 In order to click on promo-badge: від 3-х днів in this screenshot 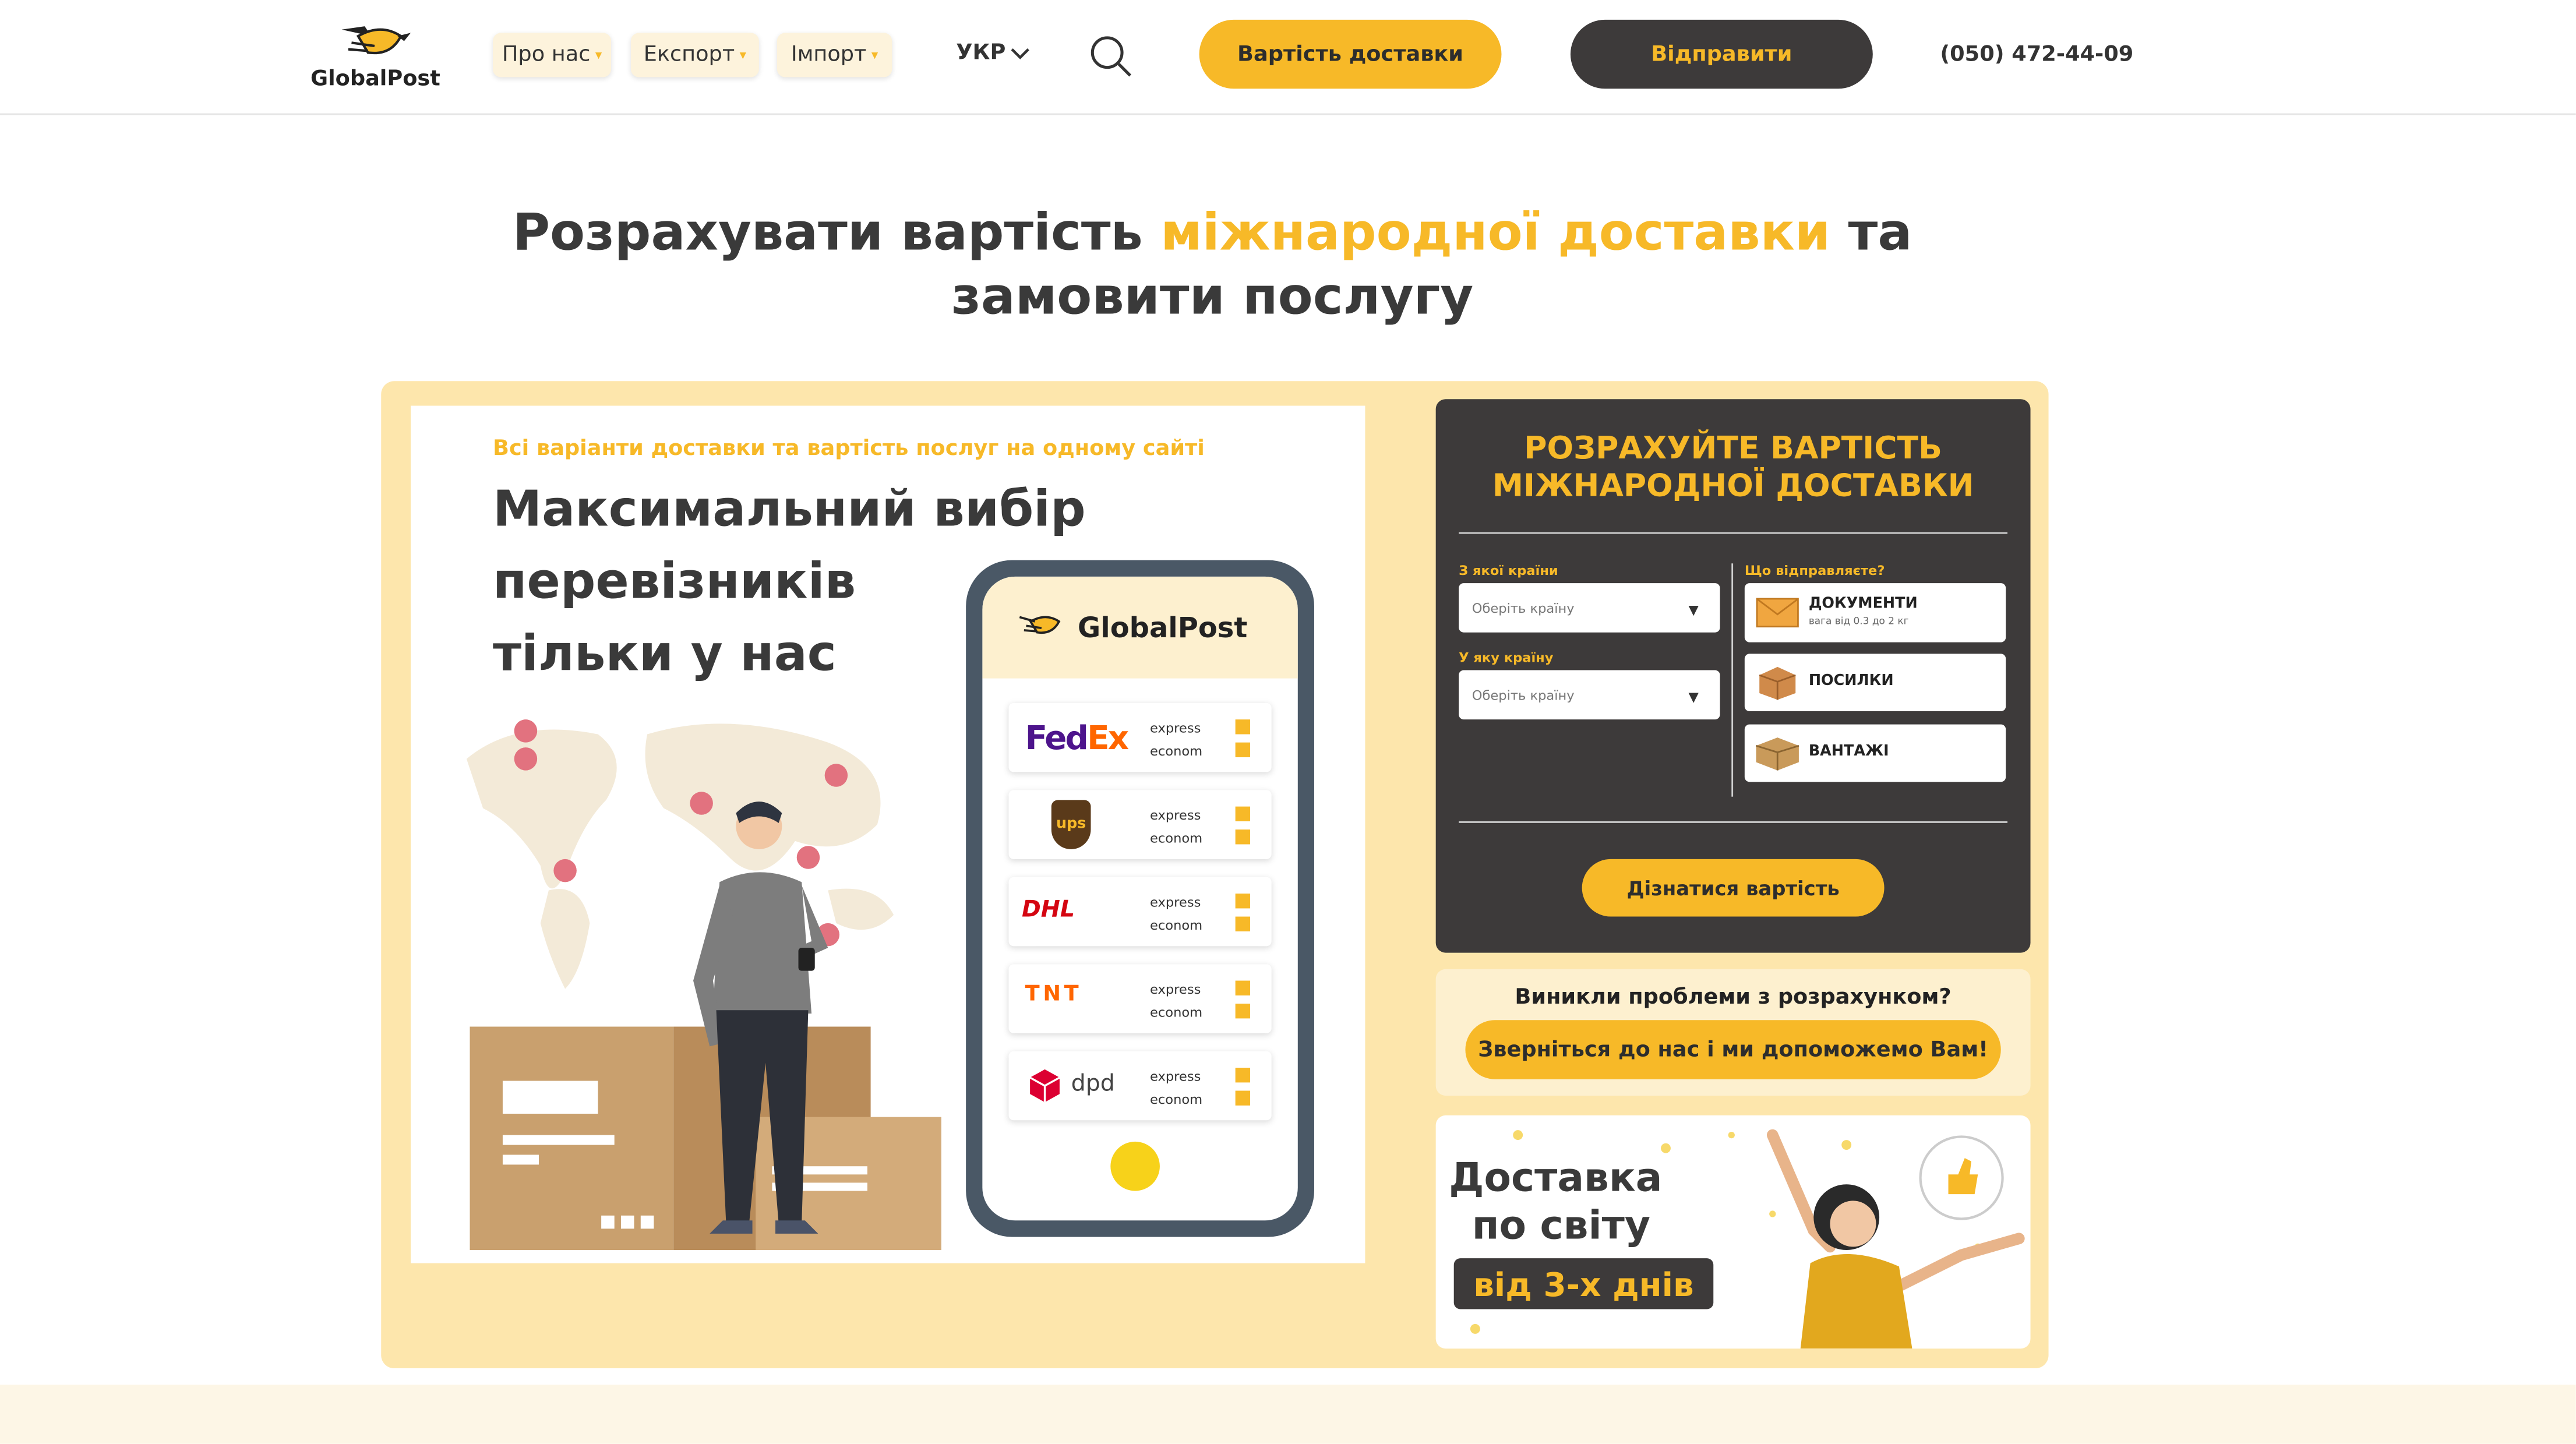, I will do `click(1584, 1284)`.